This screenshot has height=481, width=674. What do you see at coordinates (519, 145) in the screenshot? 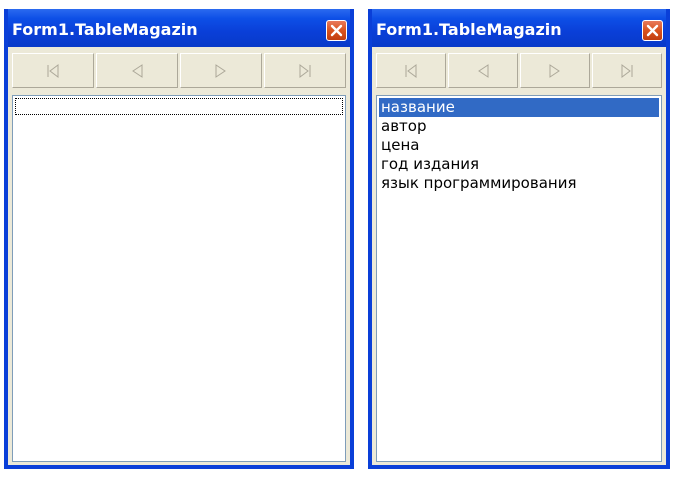
I see `list-item: цена` at bounding box center [519, 145].